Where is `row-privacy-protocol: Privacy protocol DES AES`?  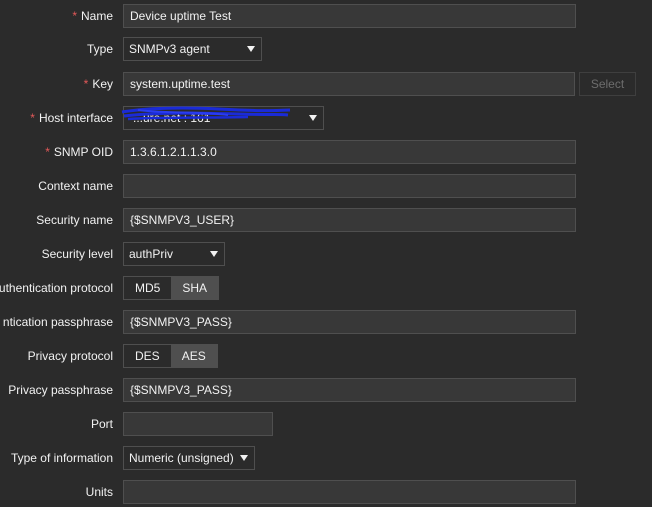 row-privacy-protocol: Privacy protocol DES AES is located at coordinates (326, 356).